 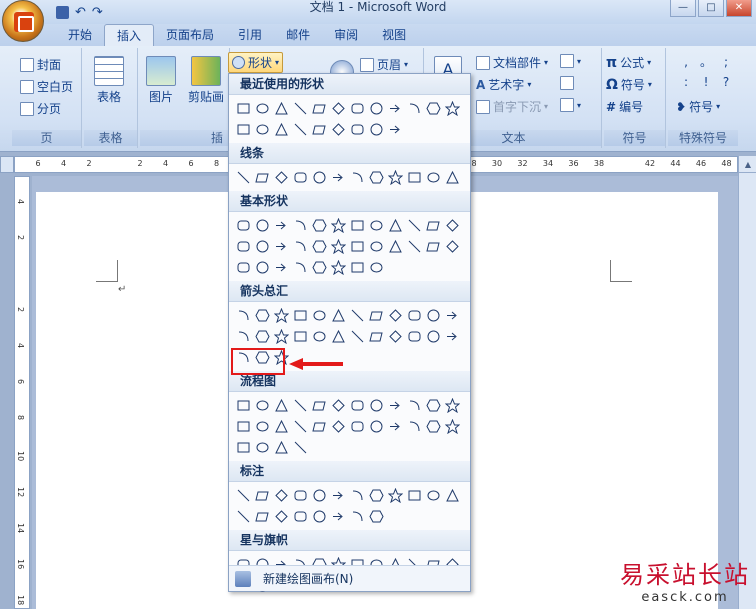 What do you see at coordinates (22, 392) in the screenshot?
I see `vertical-ruler: 4 2 2 4 6 8 10 12 14 16 18` at bounding box center [22, 392].